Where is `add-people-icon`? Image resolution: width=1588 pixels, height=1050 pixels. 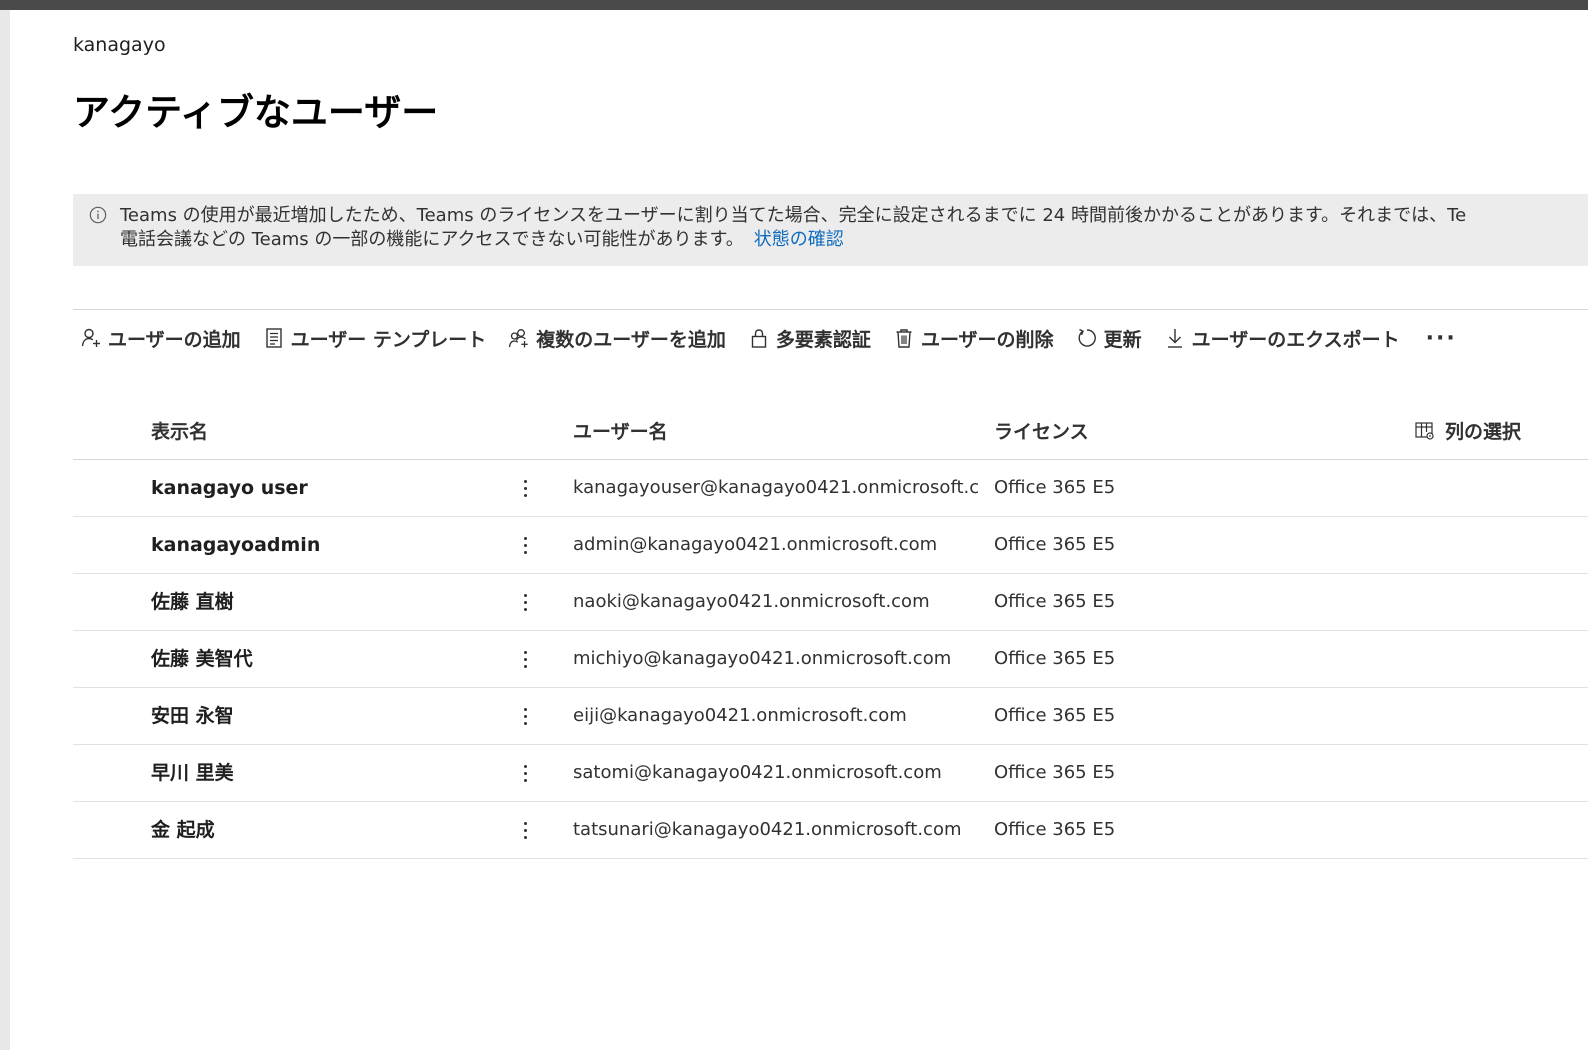
add-people-icon is located at coordinates (518, 338).